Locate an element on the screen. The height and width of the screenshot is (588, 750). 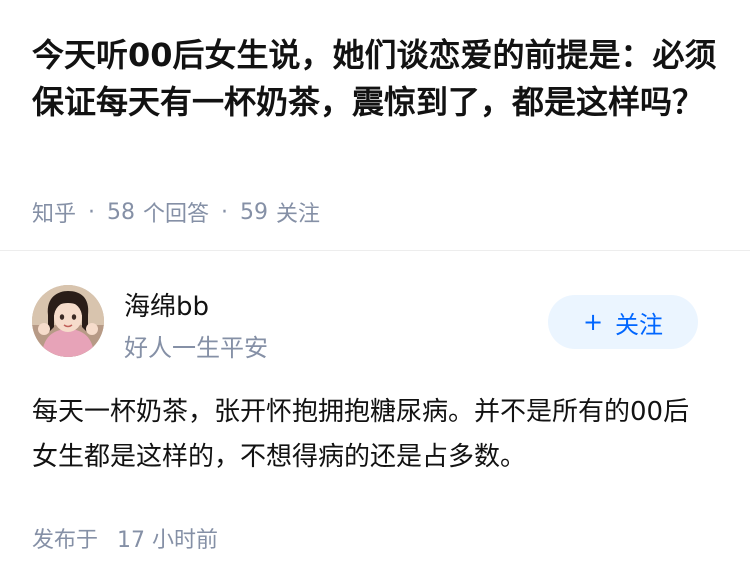
answer-timestamp: 发布于 17 小时前 is located at coordinates (125, 538).